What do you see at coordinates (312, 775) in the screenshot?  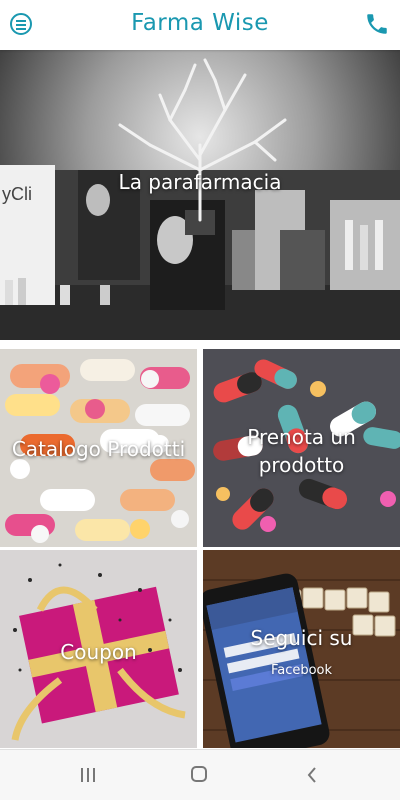 I see `back-icon` at bounding box center [312, 775].